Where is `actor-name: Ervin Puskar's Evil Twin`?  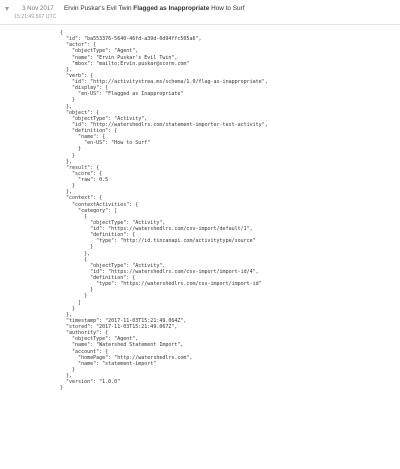 actor-name: Ervin Puskar's Evil Twin is located at coordinates (98, 8).